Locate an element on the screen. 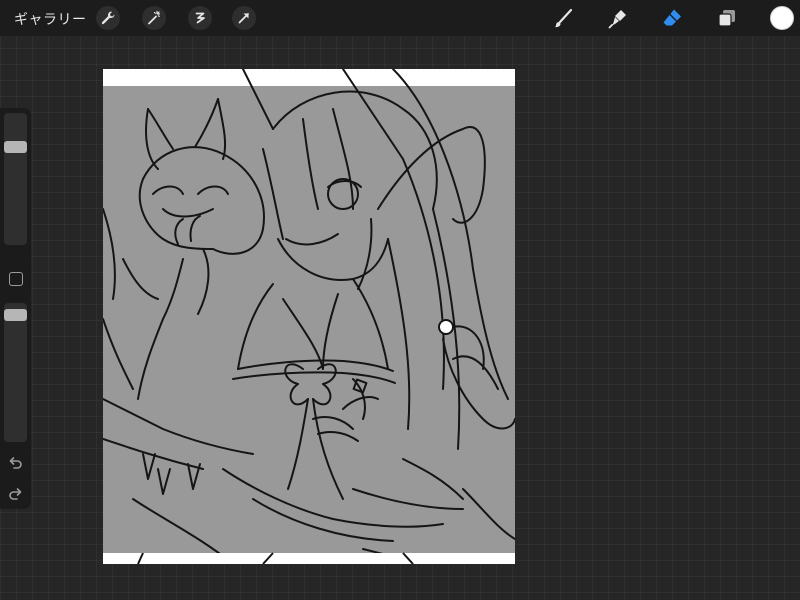  opacity-slider is located at coordinates (15, 372).